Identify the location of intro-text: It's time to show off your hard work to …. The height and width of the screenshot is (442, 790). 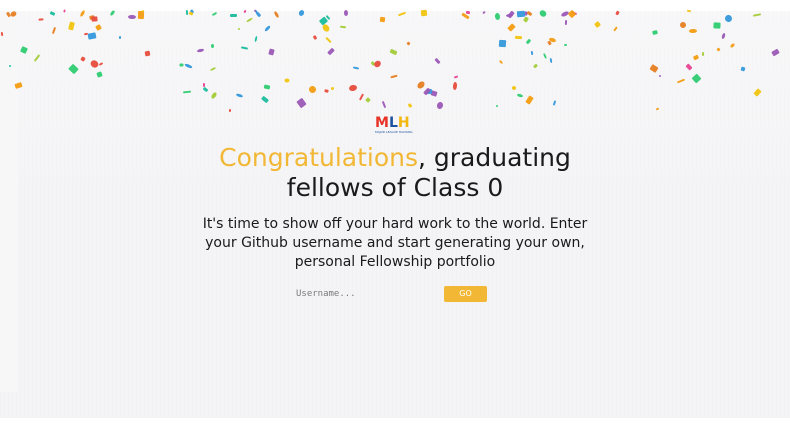
(395, 243).